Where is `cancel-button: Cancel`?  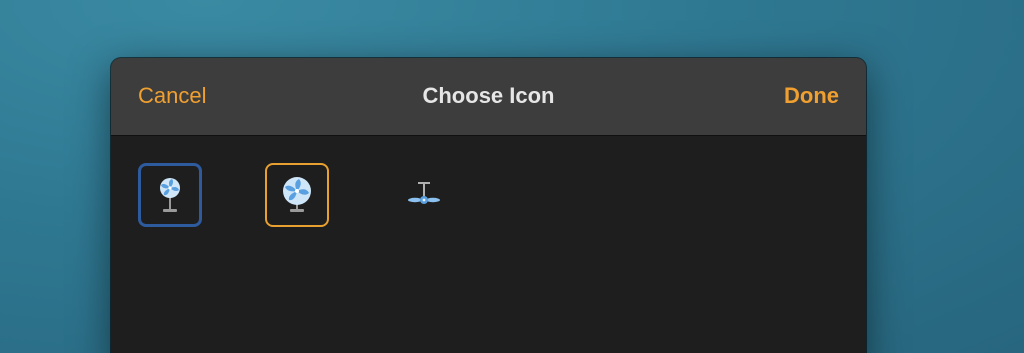 cancel-button: Cancel is located at coordinates (172, 96).